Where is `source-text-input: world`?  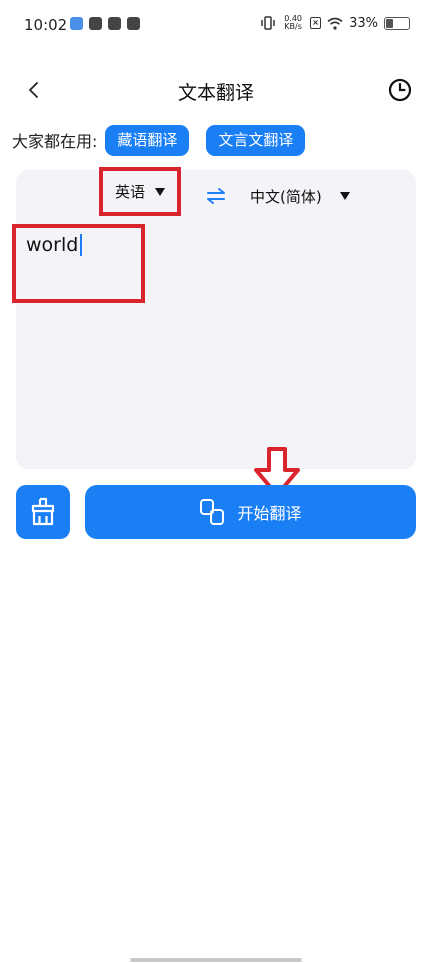 source-text-input: world is located at coordinates (54, 245).